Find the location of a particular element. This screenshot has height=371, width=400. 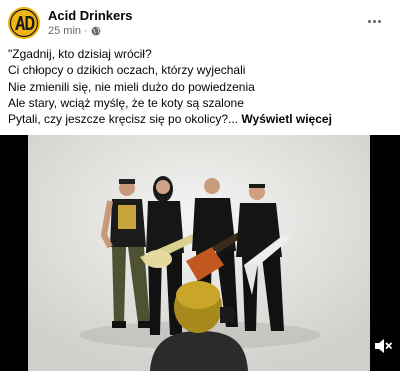

post-header: Acid Drinkers 25 min · is located at coordinates (200, 24).